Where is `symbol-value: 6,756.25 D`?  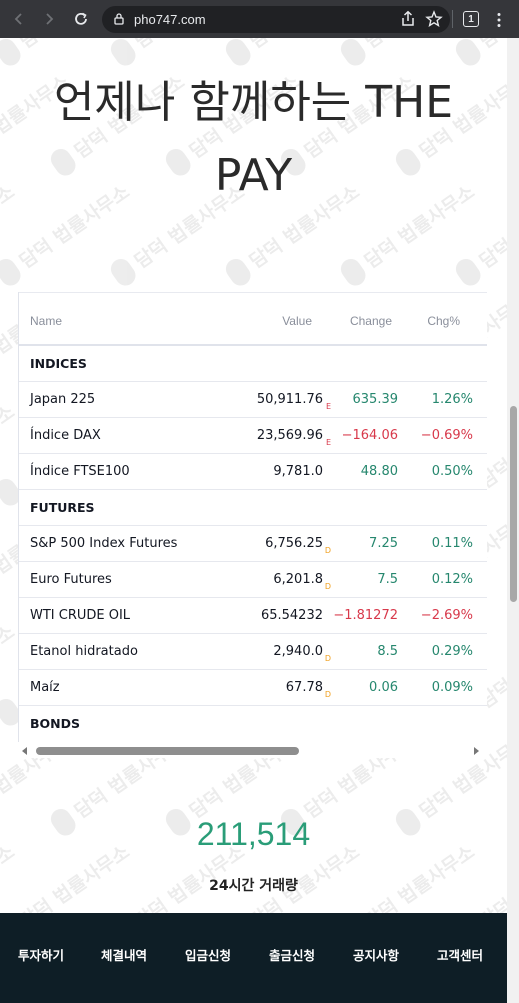 symbol-value: 6,756.25 D is located at coordinates (298, 545).